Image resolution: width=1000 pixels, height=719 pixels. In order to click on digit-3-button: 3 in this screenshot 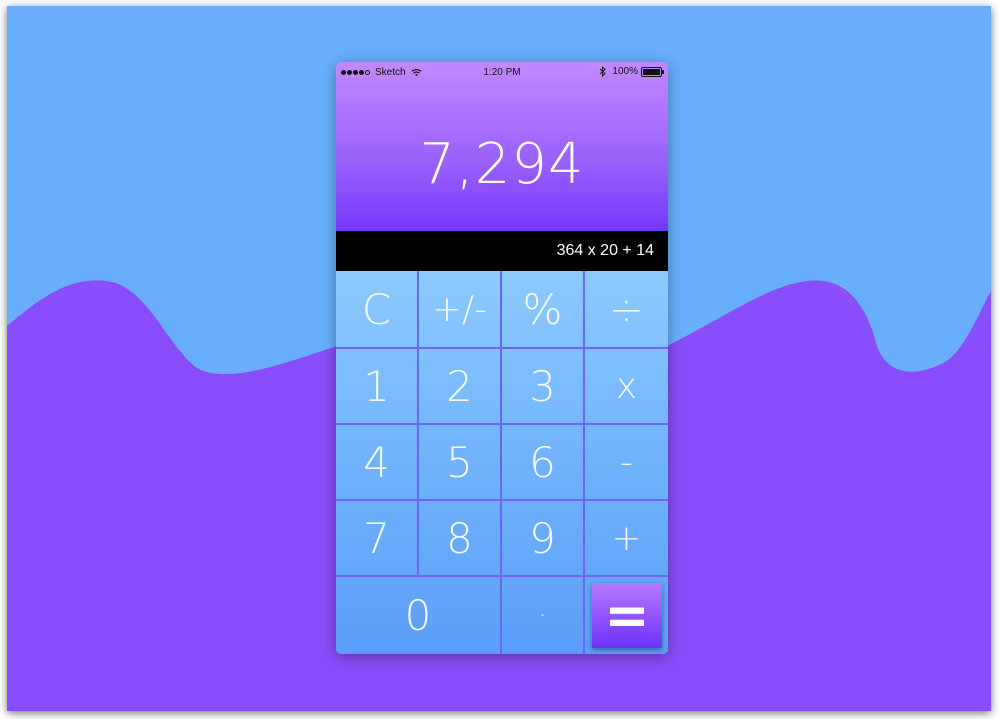, I will do `click(543, 387)`.